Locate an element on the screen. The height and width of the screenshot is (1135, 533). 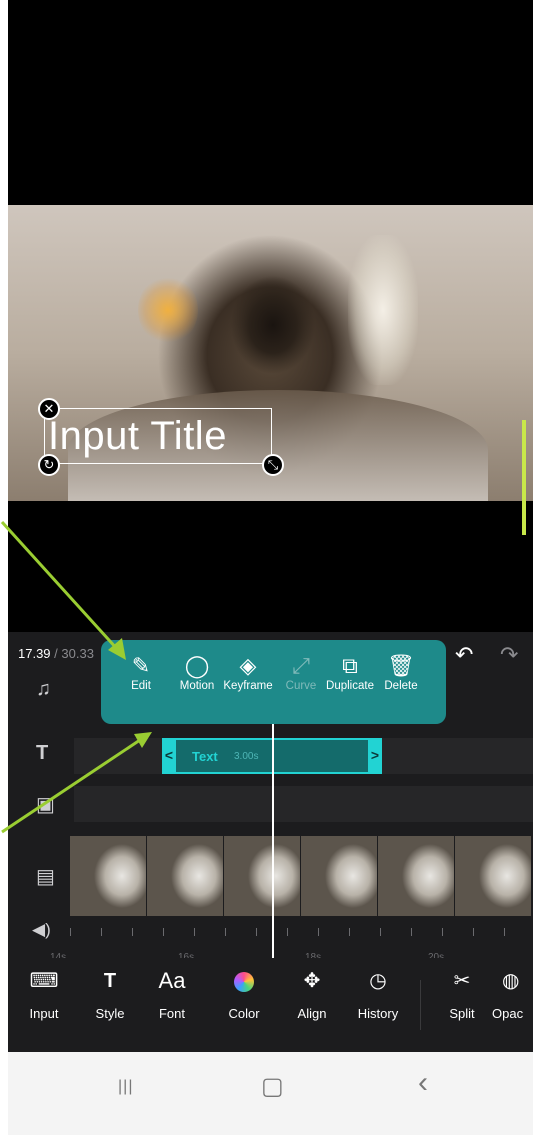
clip-name: Text is located at coordinates (205, 756).